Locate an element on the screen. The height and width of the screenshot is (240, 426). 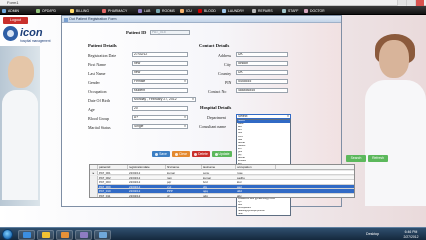
hospital-logo-icon is located at coordinates (10, 33).